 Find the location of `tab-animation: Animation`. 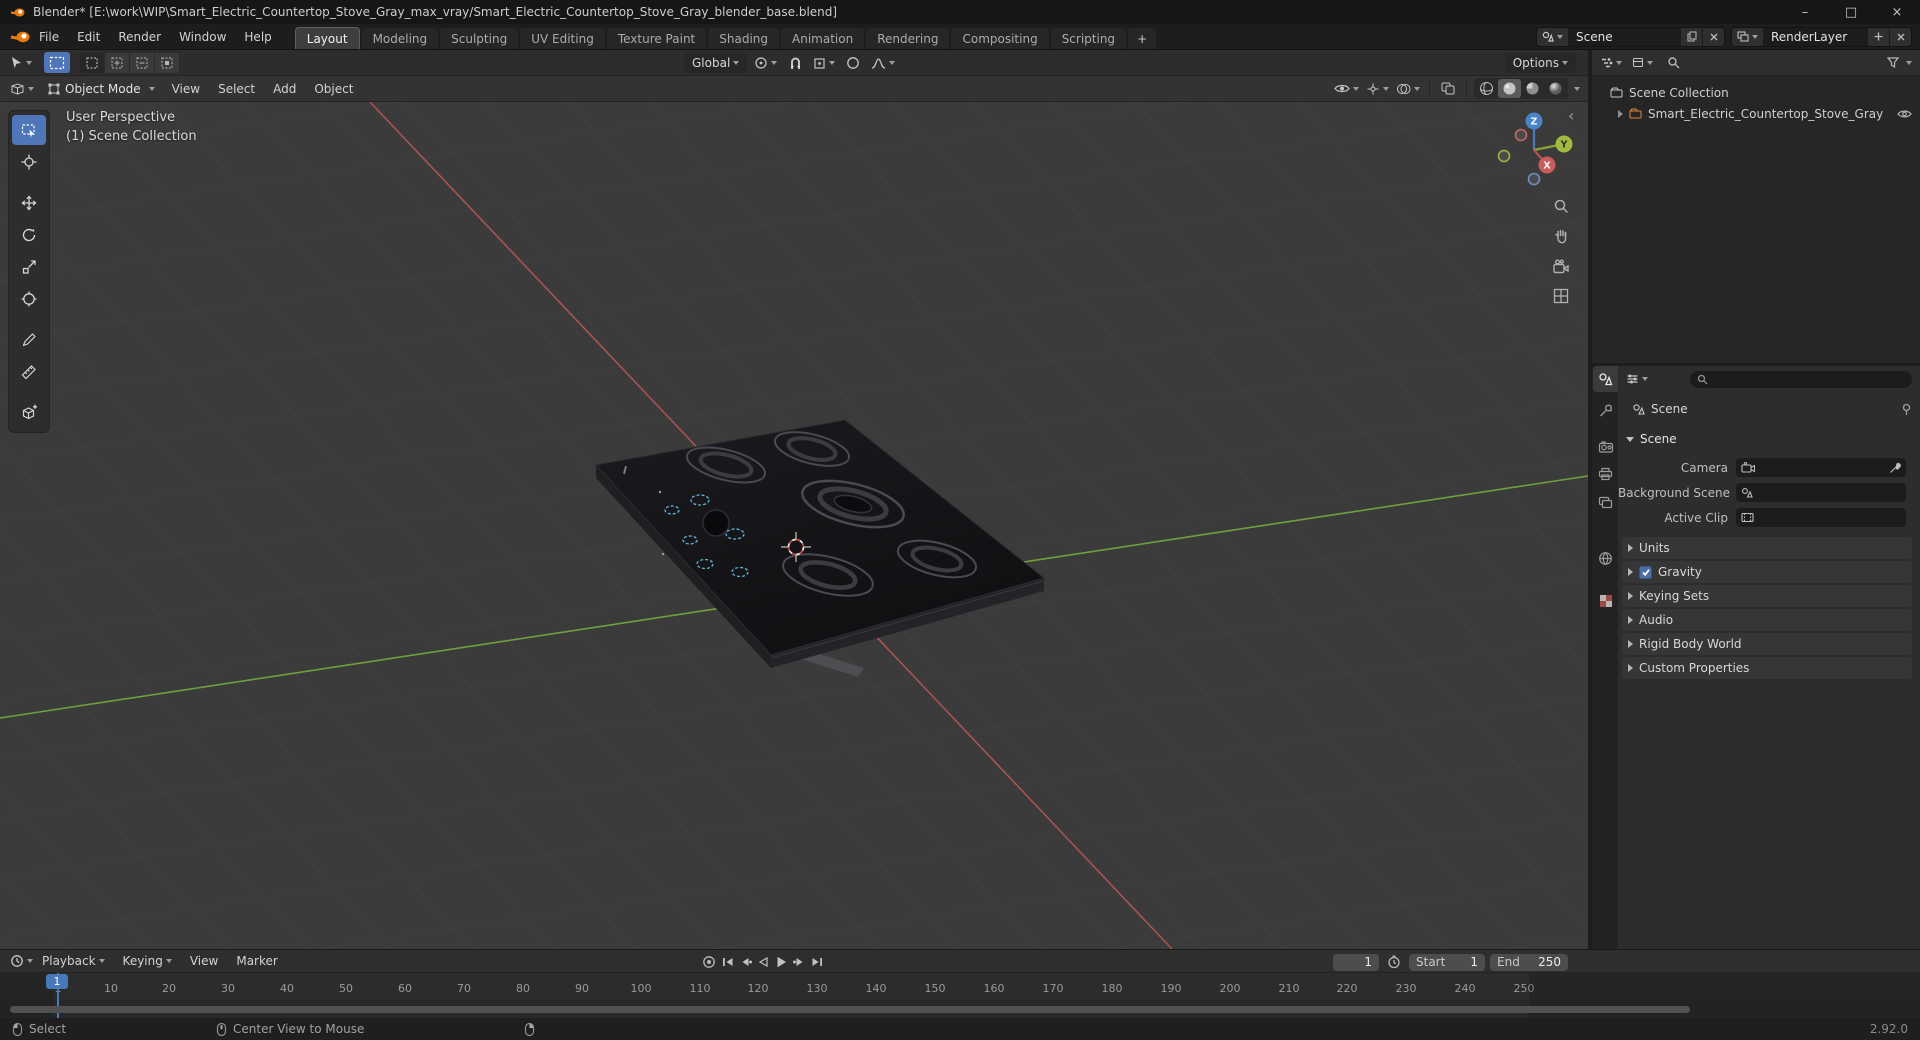

tab-animation: Animation is located at coordinates (823, 38).